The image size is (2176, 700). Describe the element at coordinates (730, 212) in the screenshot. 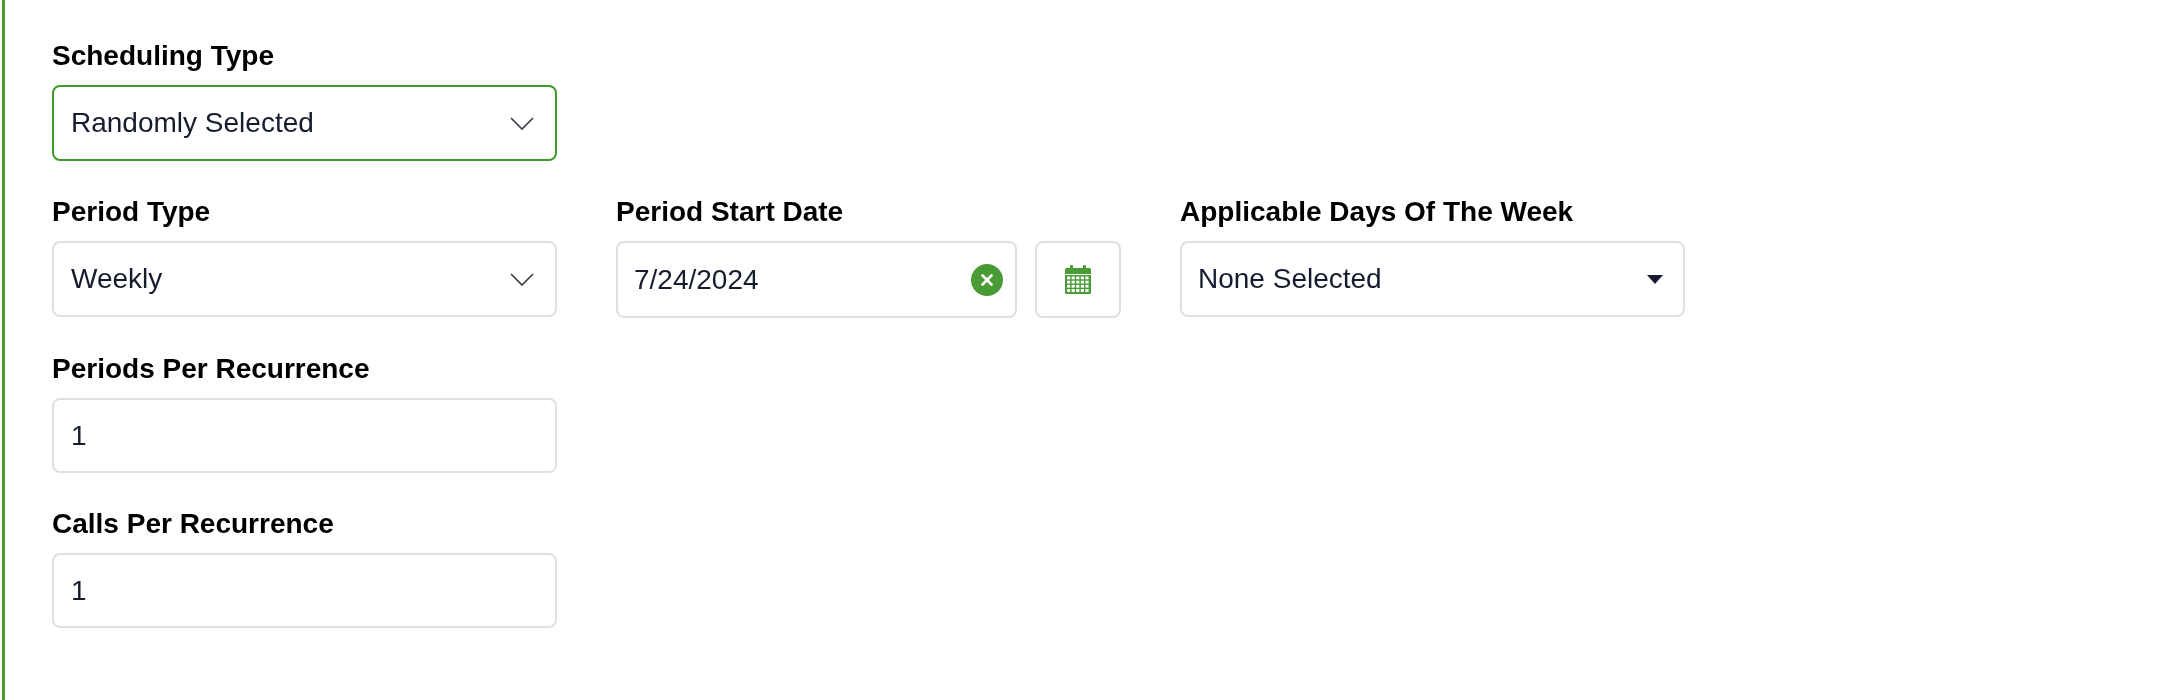

I see `field-label: Period Start Date` at that location.